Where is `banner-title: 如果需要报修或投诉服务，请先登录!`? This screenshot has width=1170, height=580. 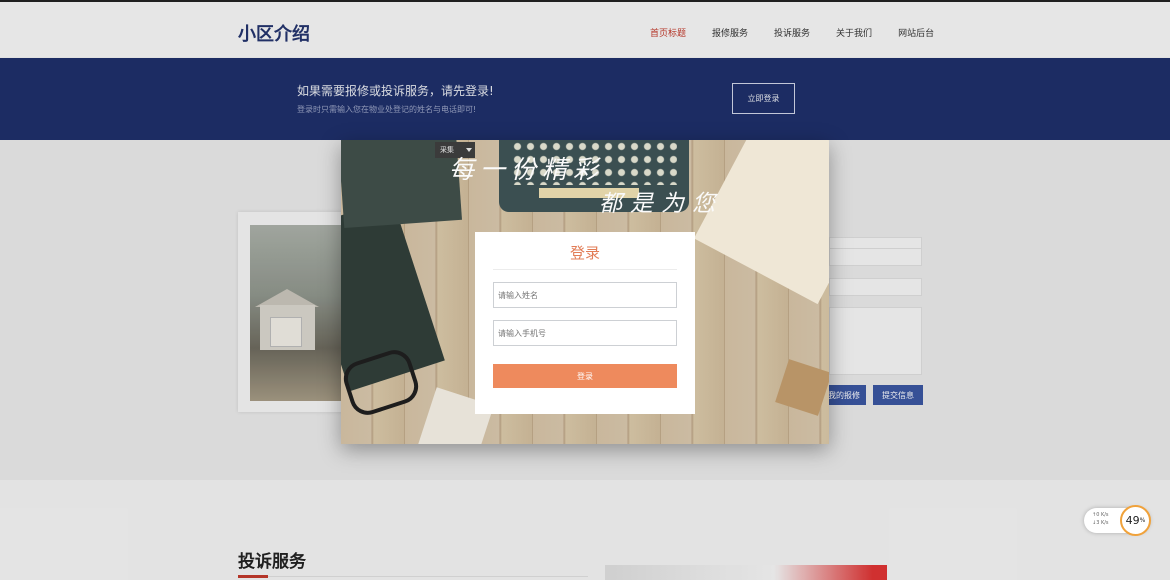
banner-title: 如果需要报修或投诉服务，请先登录! is located at coordinates (395, 91).